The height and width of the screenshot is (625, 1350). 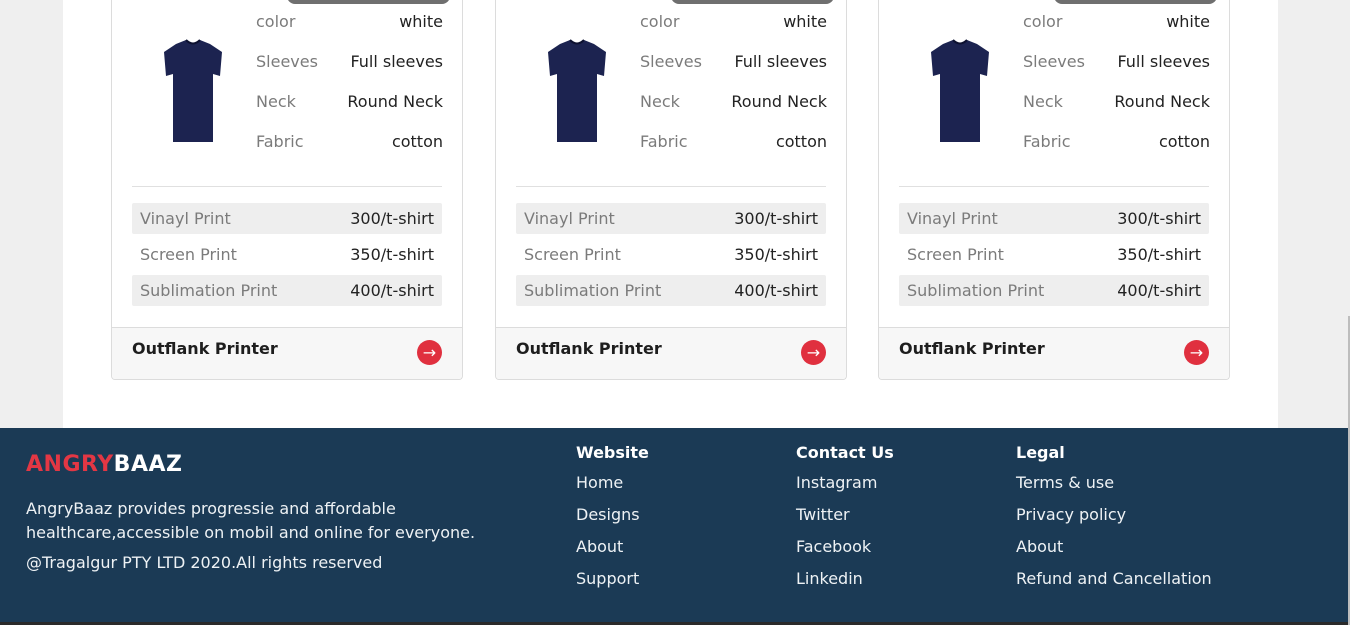 What do you see at coordinates (70, 464) in the screenshot?
I see `brand-logo-red: ANGRY` at bounding box center [70, 464].